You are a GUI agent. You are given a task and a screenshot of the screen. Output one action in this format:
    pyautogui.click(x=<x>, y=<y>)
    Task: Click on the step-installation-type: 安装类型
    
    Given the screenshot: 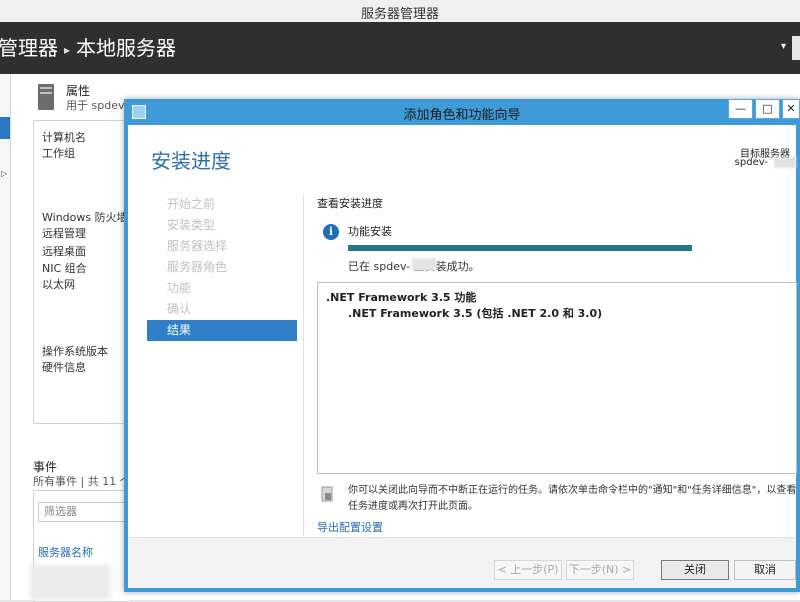 What is the action you would take?
    pyautogui.click(x=191, y=225)
    